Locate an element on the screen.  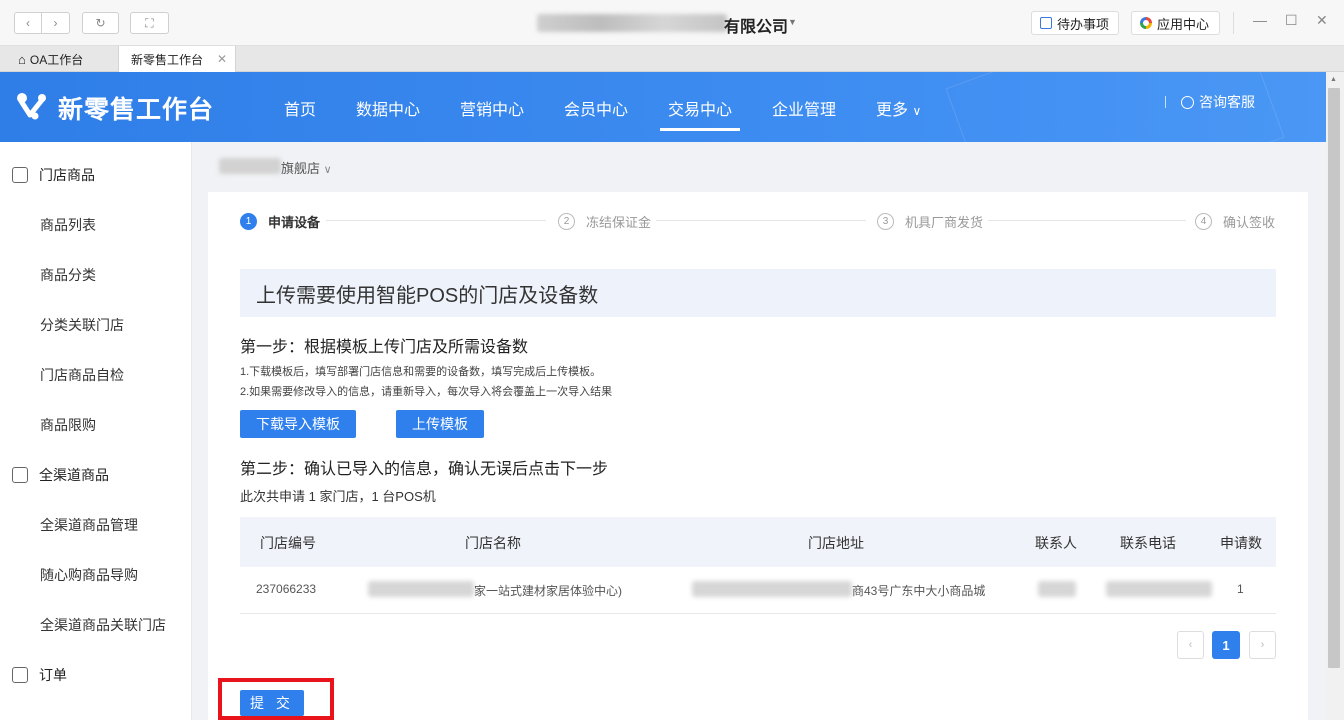
step-vendor-shipping: 3 机具厂商发货 is located at coordinates (930, 221).